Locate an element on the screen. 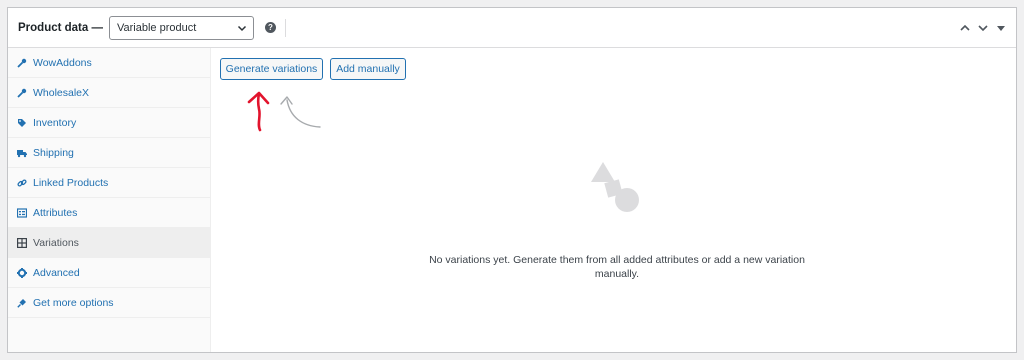  tab-label: Variations is located at coordinates (56, 242).